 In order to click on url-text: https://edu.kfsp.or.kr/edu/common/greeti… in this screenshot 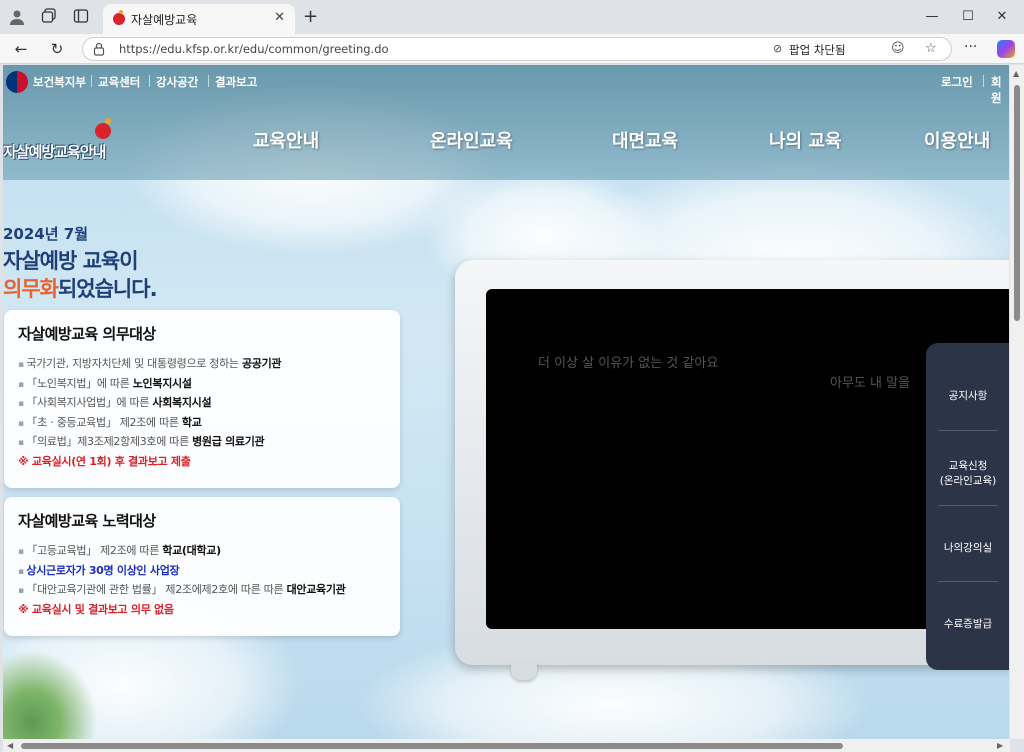, I will do `click(254, 49)`.